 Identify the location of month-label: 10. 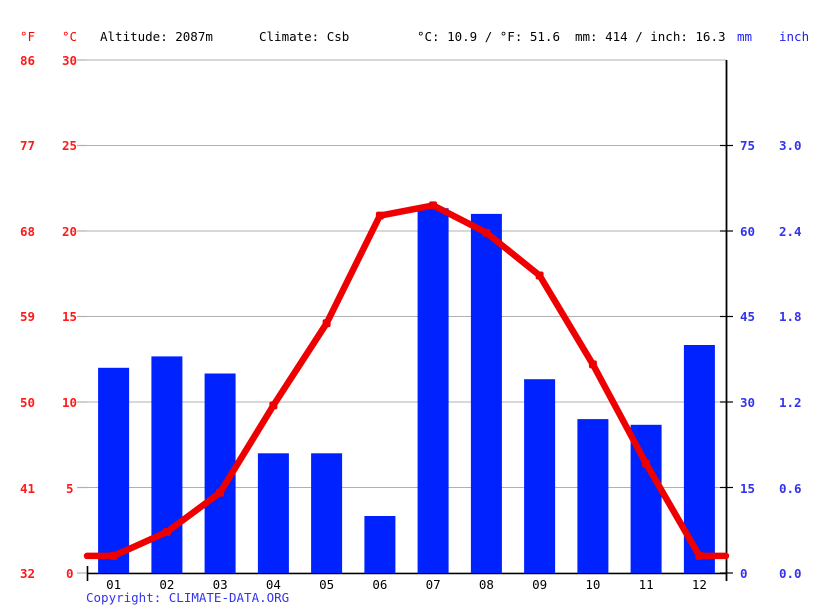
(593, 584).